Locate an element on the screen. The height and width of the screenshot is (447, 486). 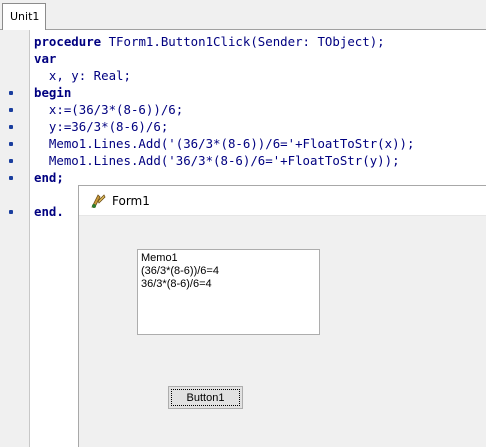
delphi-app-icon is located at coordinates (98, 201).